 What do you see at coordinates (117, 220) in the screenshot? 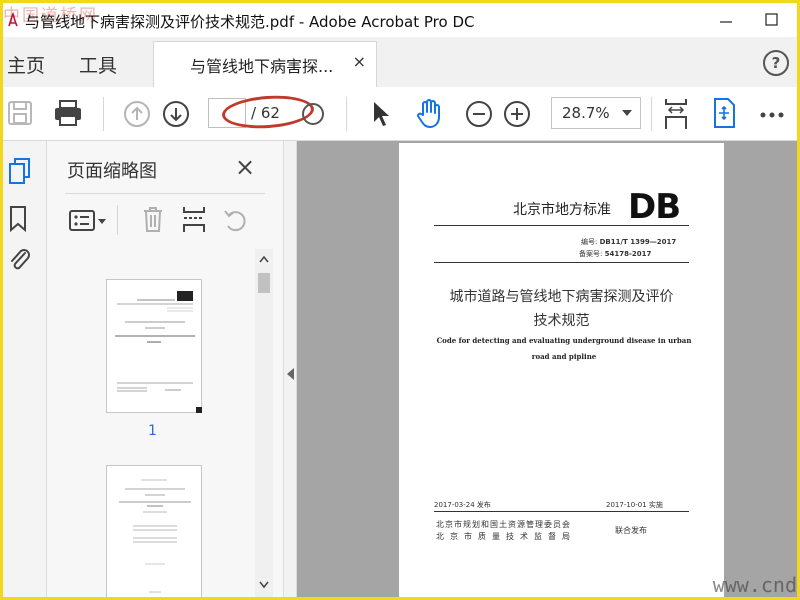
I see `panel-tool-separator` at bounding box center [117, 220].